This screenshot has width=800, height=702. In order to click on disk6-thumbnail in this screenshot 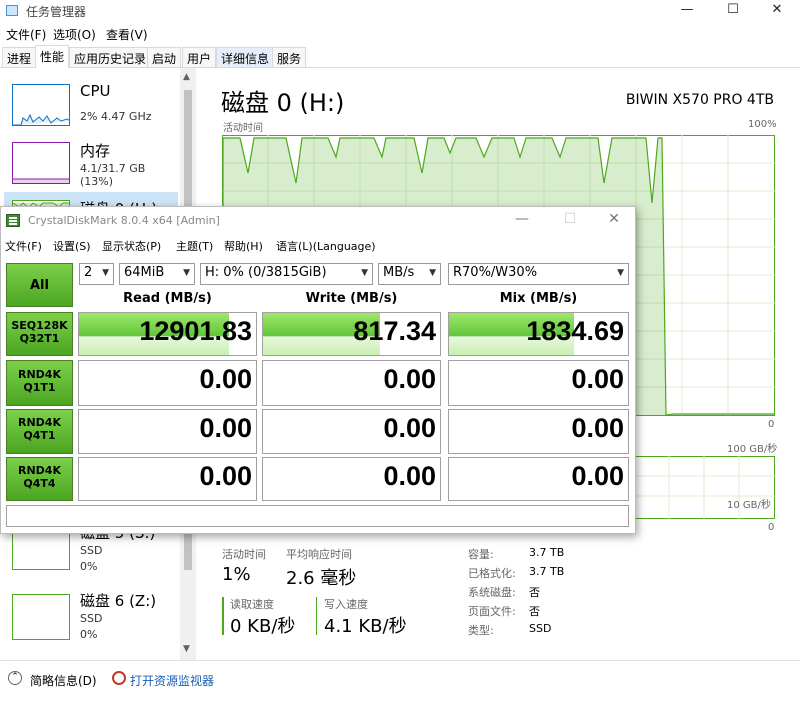, I will do `click(41, 617)`.